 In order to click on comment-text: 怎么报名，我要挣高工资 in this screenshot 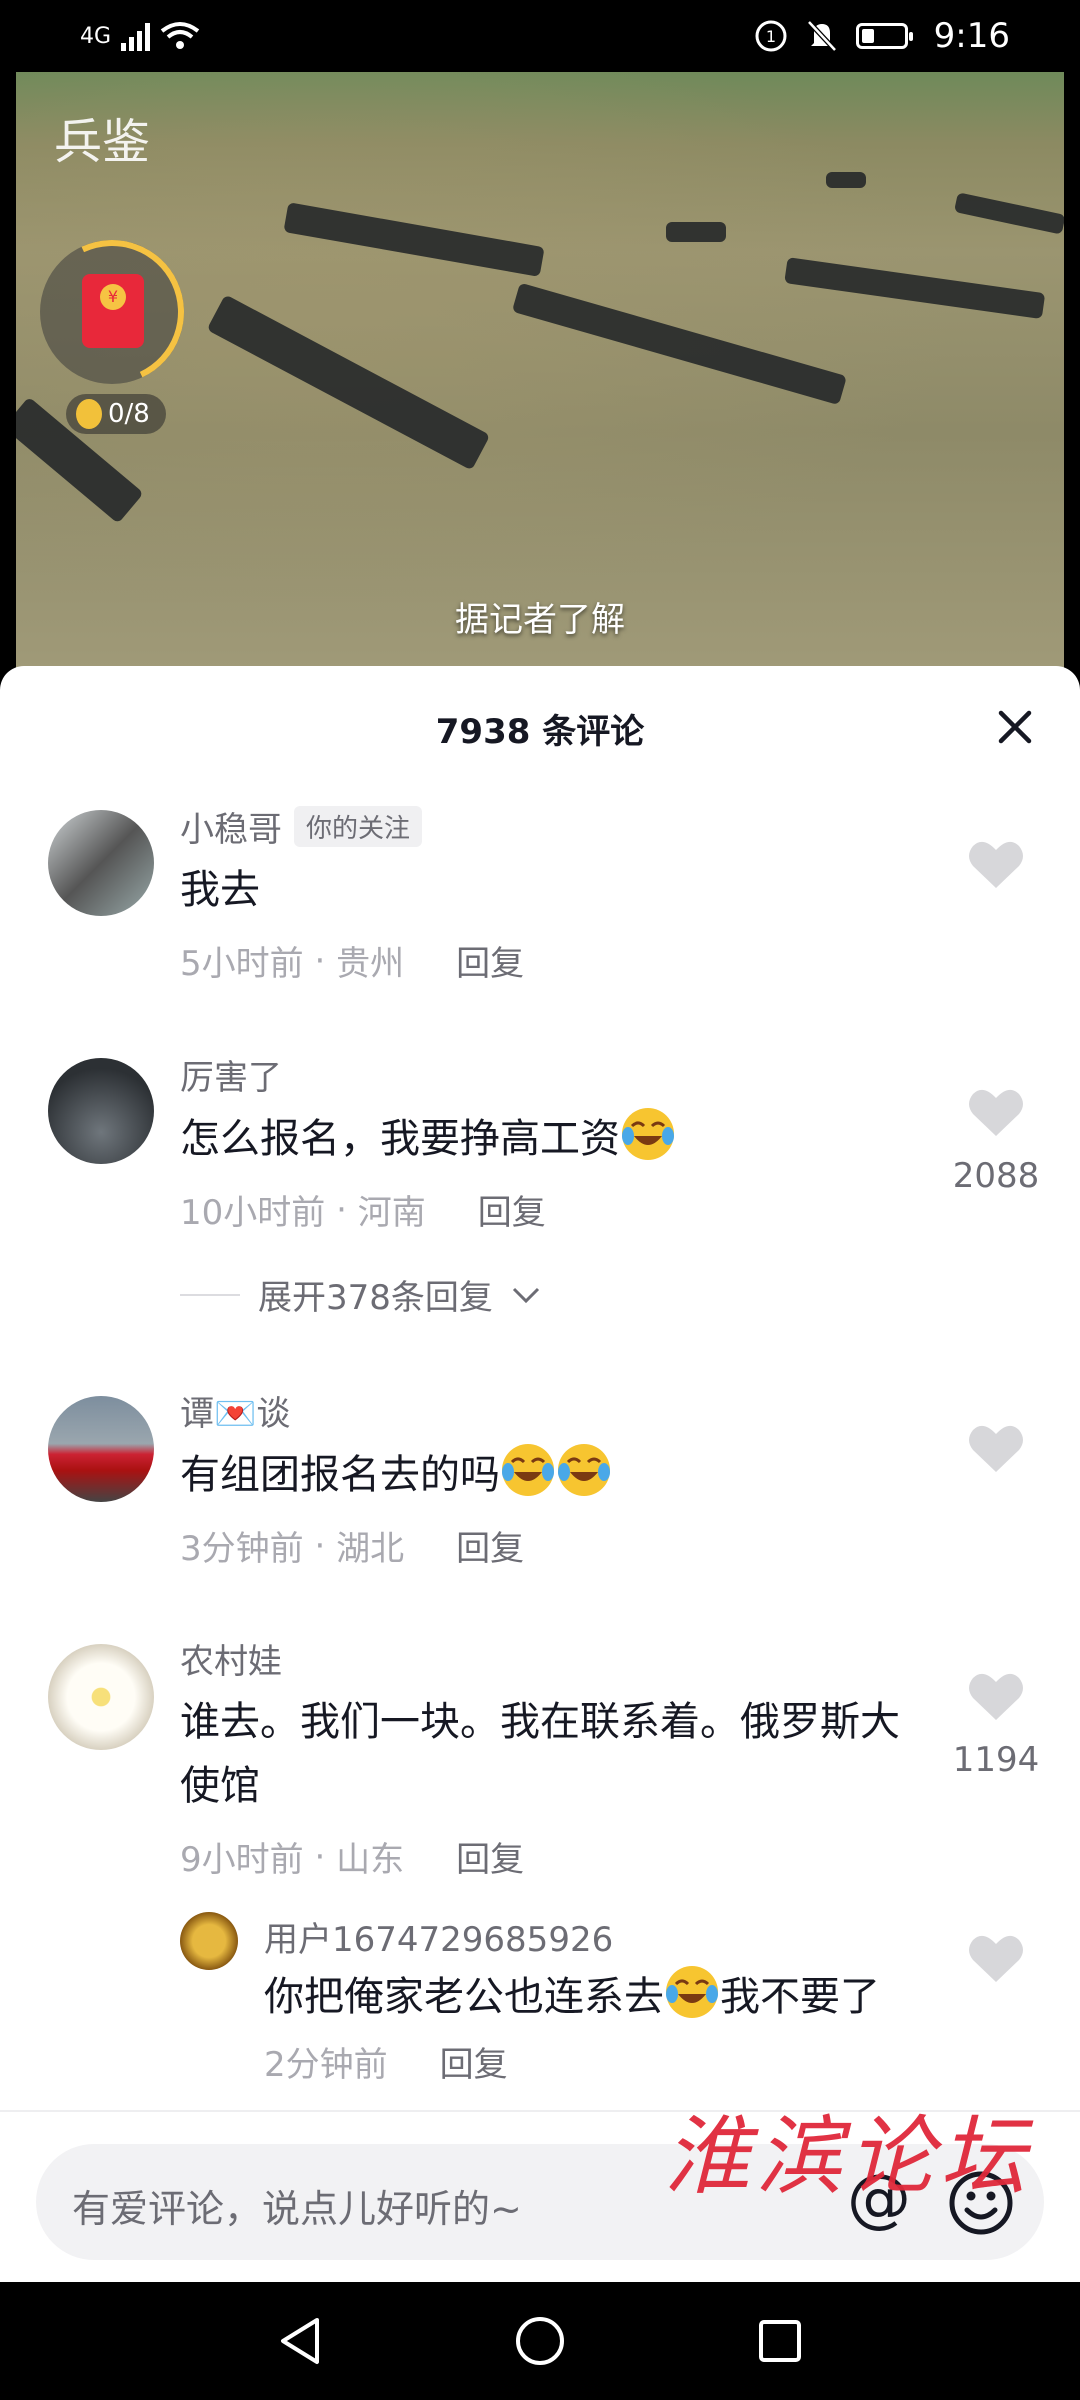, I will do `click(400, 1139)`.